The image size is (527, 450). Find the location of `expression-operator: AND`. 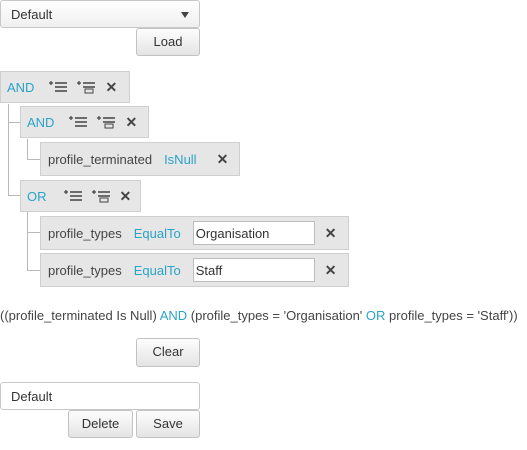

expression-operator: AND is located at coordinates (173, 315).